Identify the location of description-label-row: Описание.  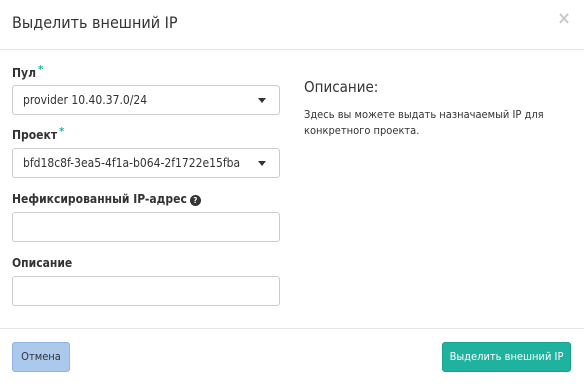
(42, 263).